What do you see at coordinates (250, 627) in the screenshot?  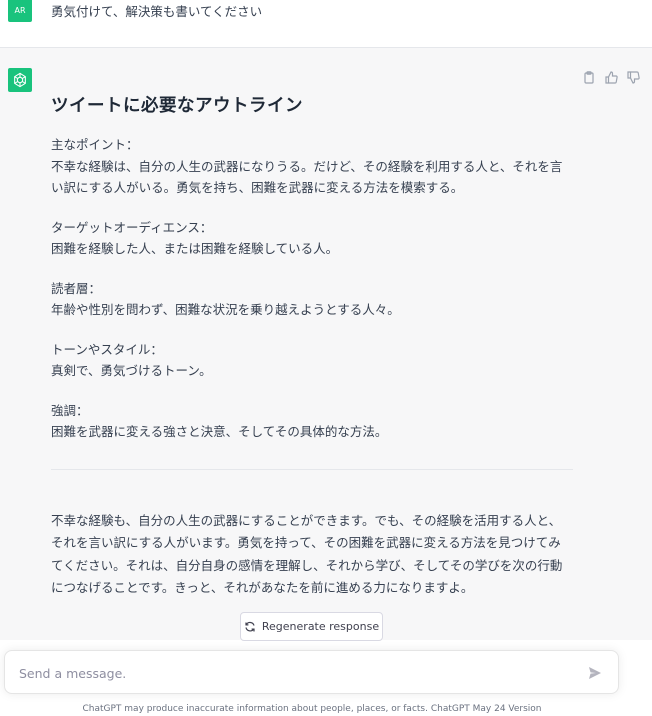 I see `refresh-icon` at bounding box center [250, 627].